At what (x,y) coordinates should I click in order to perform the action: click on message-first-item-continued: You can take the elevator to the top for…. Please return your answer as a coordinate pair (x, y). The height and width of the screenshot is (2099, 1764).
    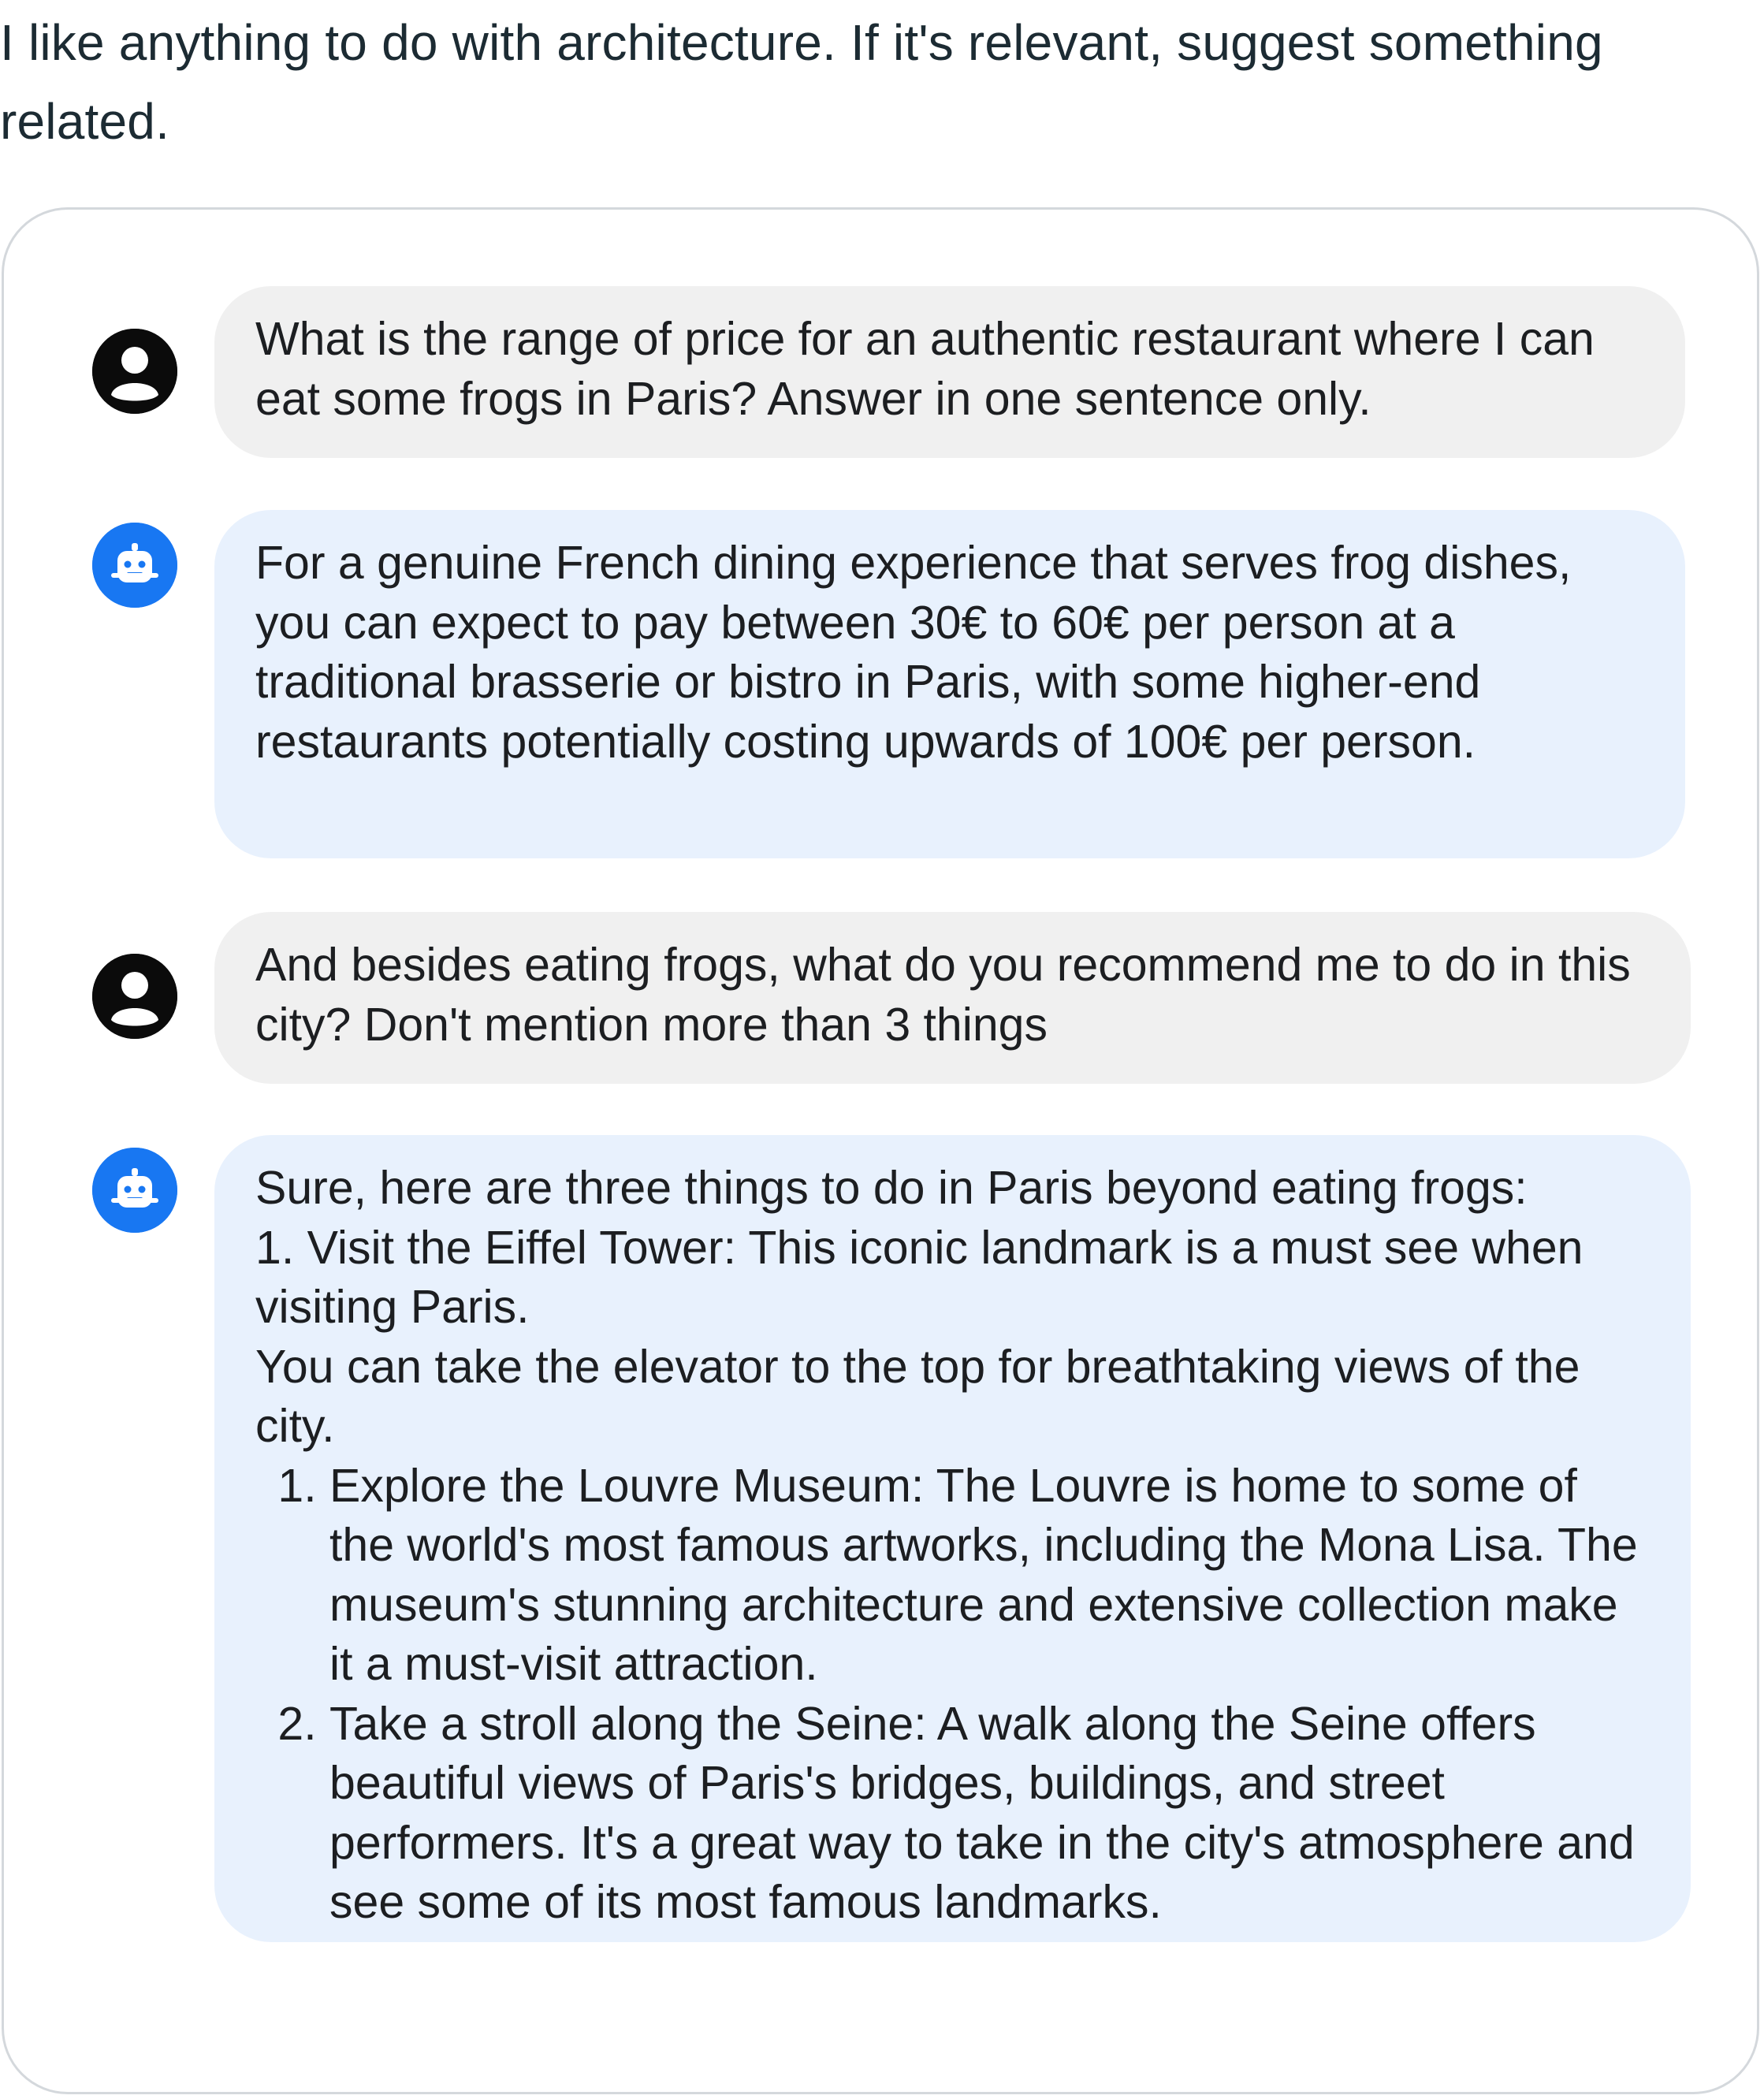
    Looking at the image, I should click on (917, 1396).